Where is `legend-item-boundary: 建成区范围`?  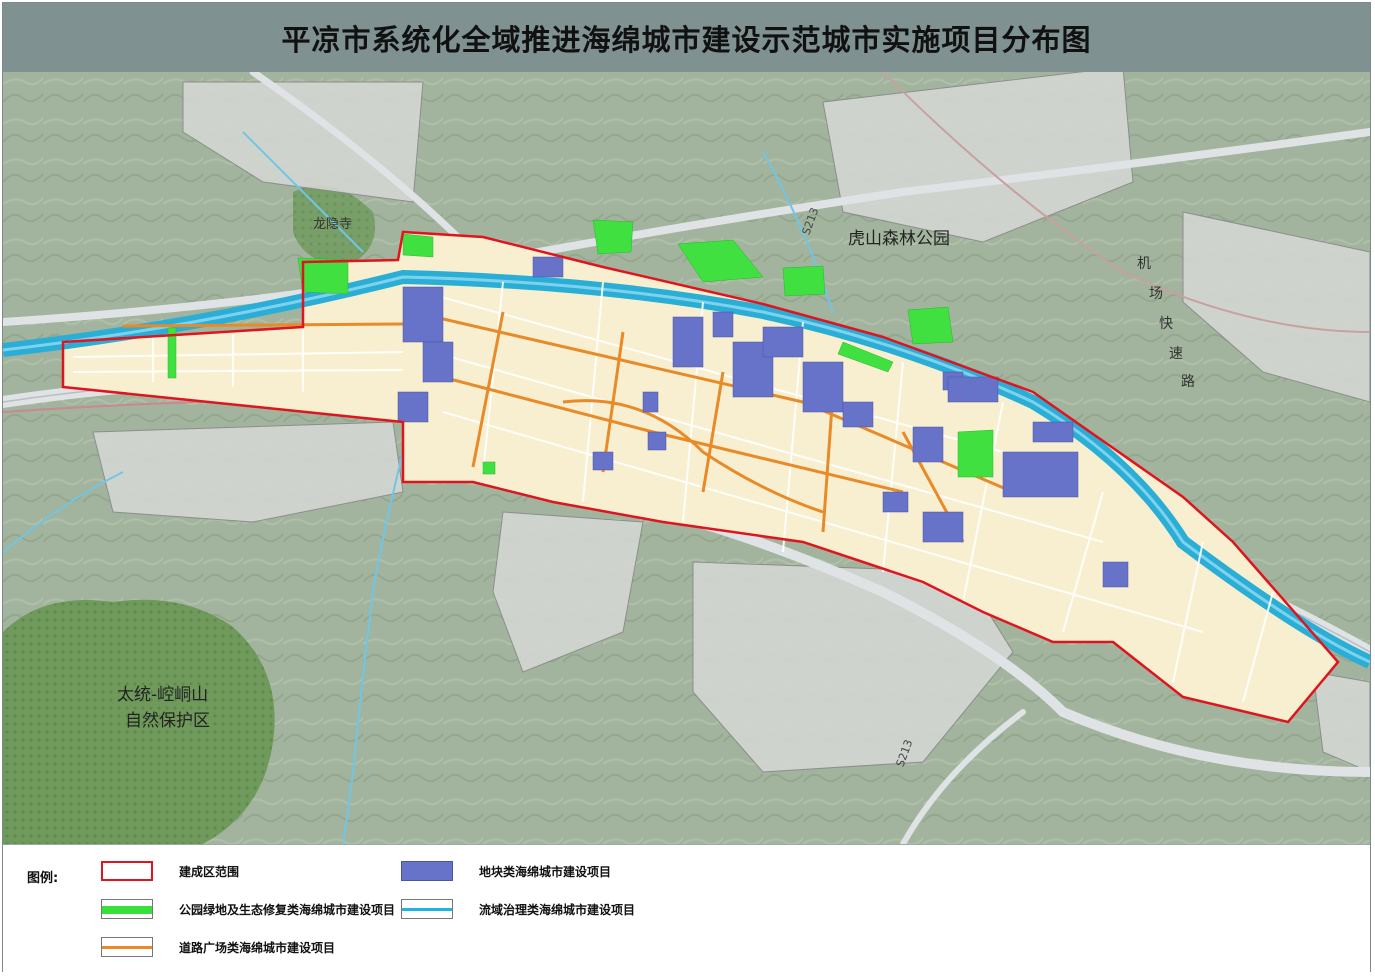 legend-item-boundary: 建成区范围 is located at coordinates (170, 871).